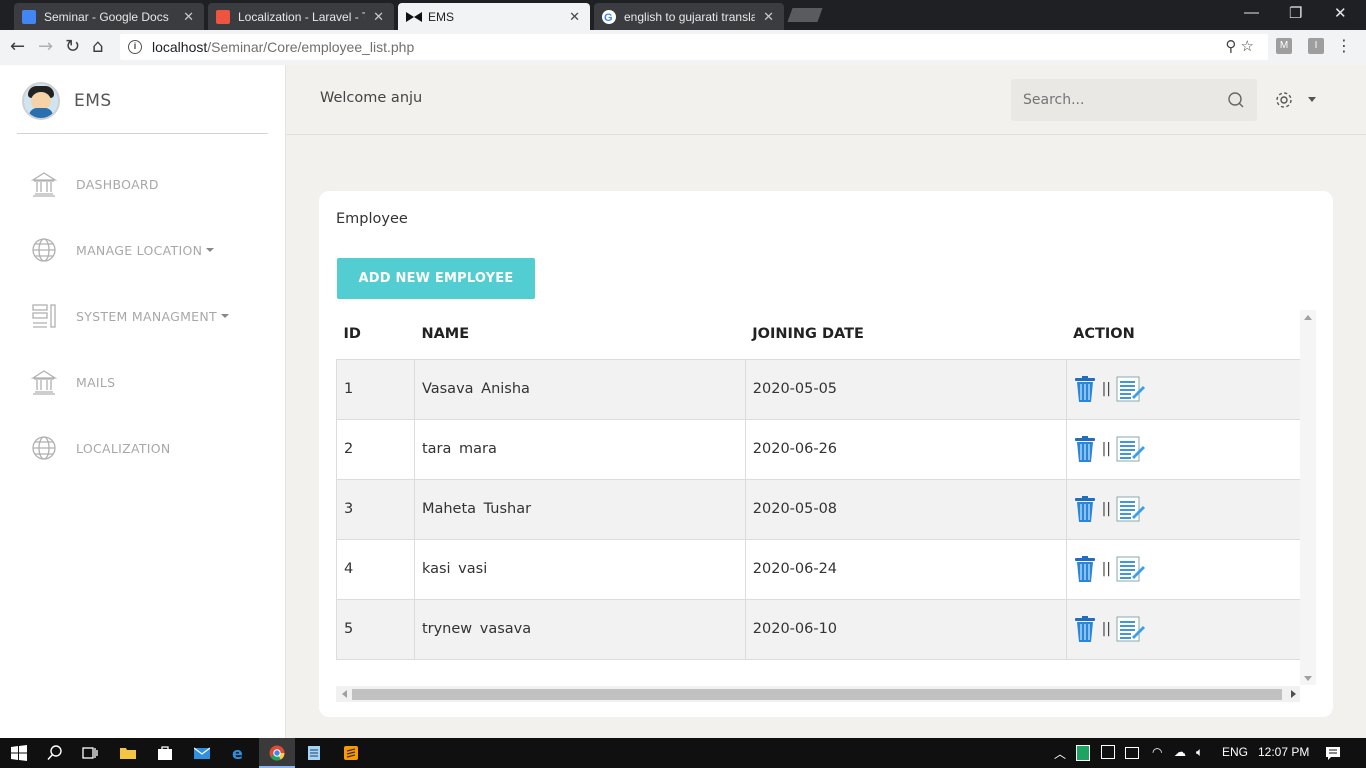  I want to click on task-view-icon, so click(90, 753).